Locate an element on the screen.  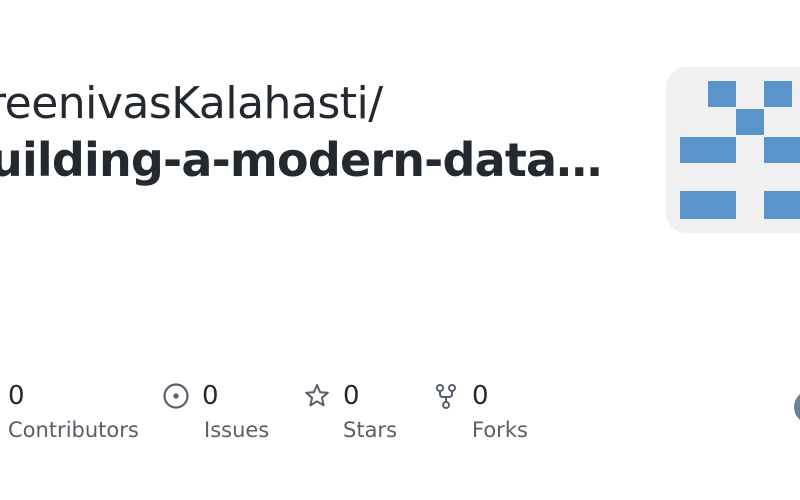
forks-count: 0 is located at coordinates (480, 396).